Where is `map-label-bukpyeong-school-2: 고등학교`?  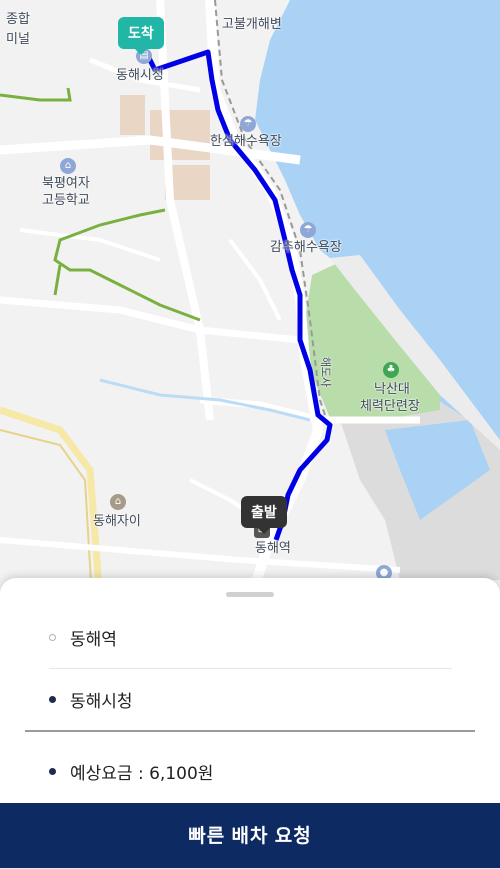 map-label-bukpyeong-school-2: 고등학교 is located at coordinates (66, 201).